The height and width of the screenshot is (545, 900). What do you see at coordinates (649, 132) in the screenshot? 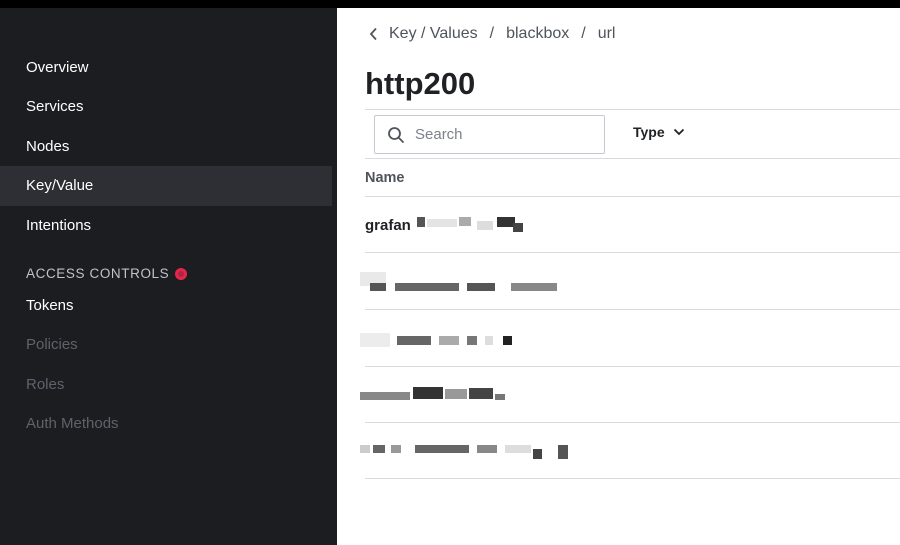
I see `type-filter-label: Type` at bounding box center [649, 132].